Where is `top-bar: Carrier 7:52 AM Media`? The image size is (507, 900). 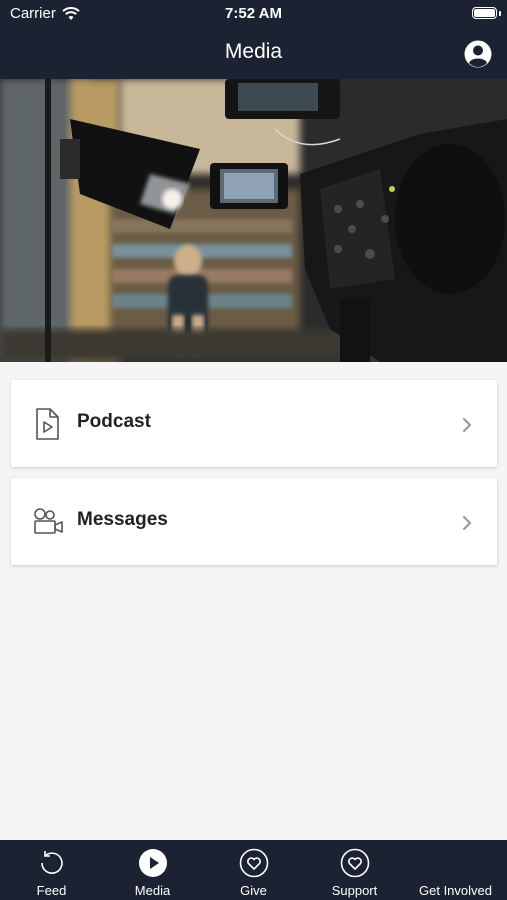
top-bar: Carrier 7:52 AM Media is located at coordinates (253, 39).